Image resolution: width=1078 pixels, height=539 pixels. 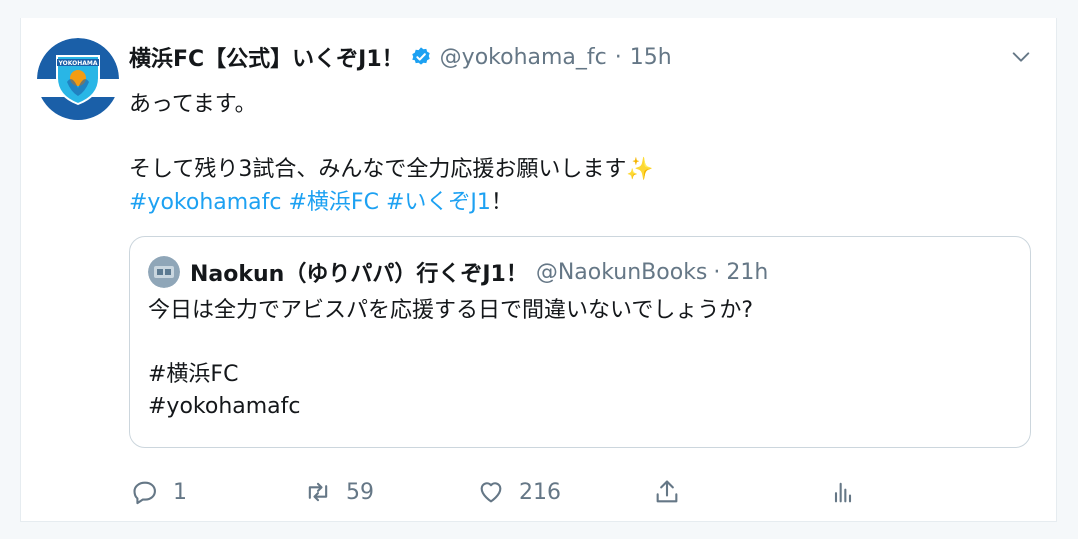 What do you see at coordinates (1021, 57) in the screenshot?
I see `chevron-down-icon` at bounding box center [1021, 57].